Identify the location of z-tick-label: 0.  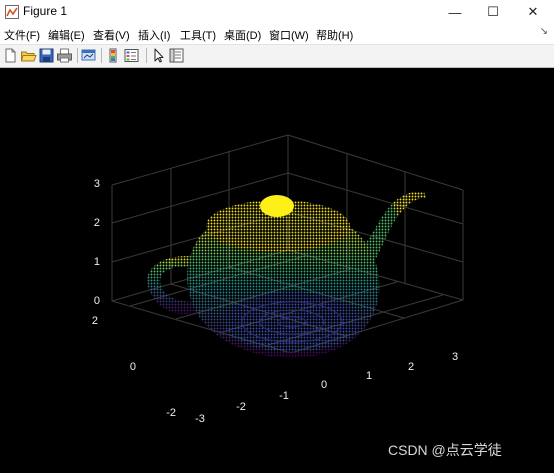
(97, 301).